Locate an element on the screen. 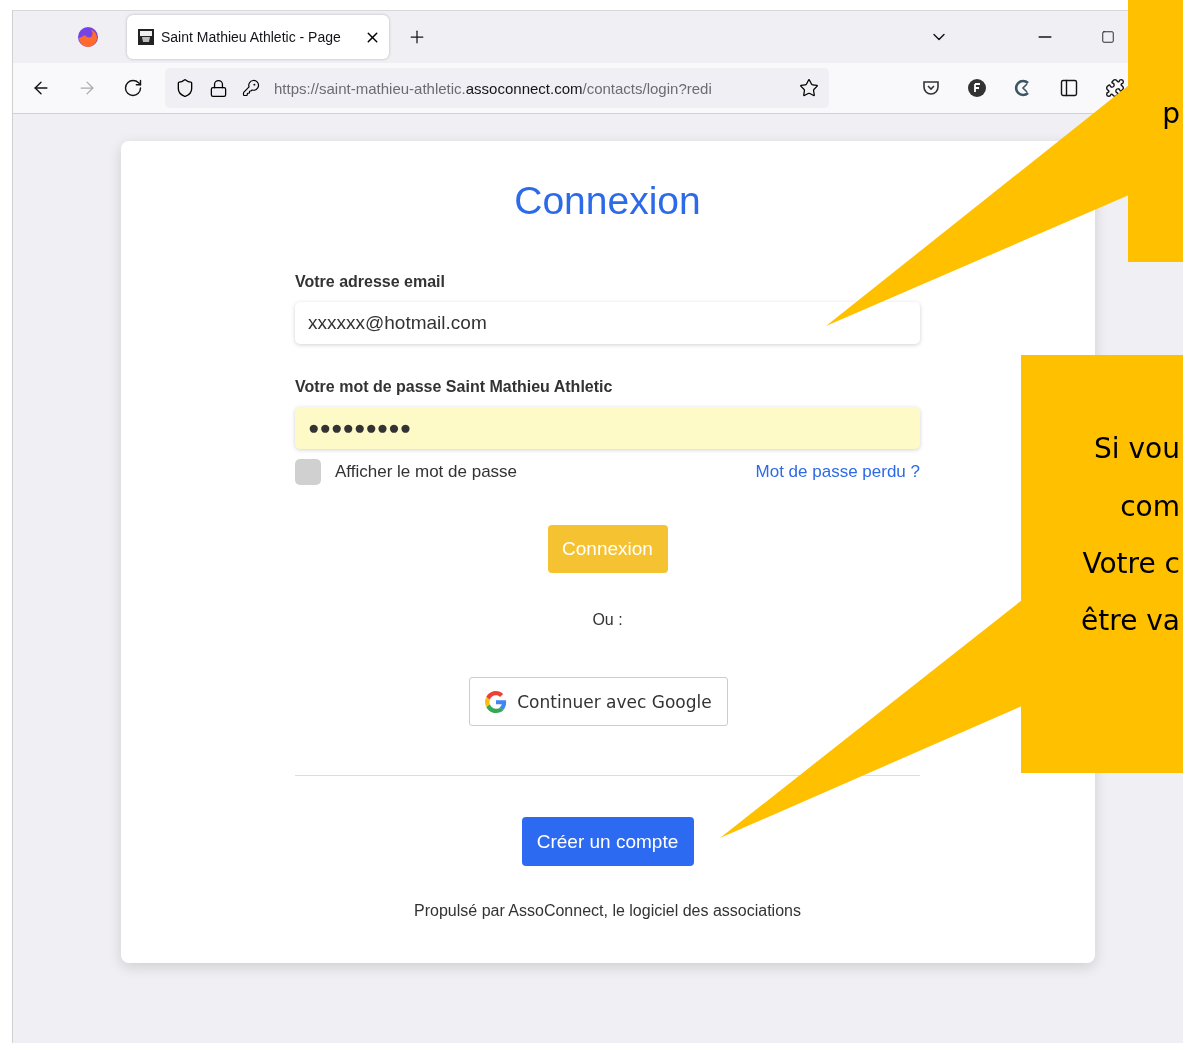  callout-text: com is located at coordinates (1150, 507).